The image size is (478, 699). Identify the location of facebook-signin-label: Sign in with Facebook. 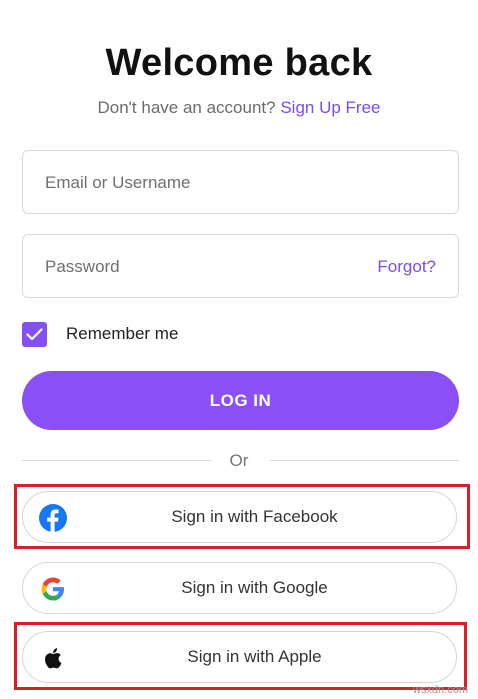
(254, 516).